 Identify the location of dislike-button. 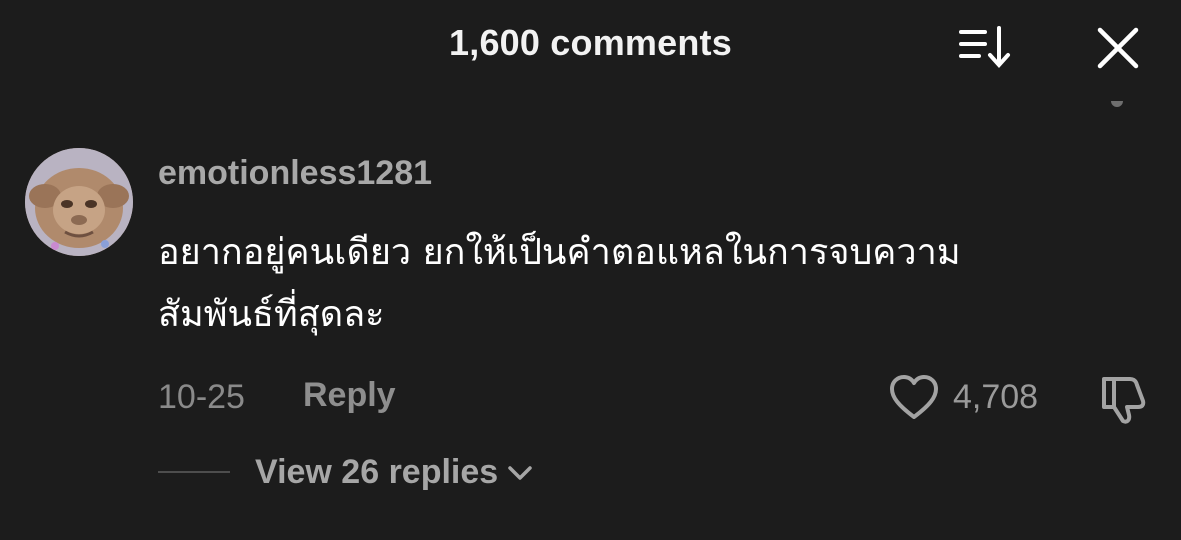
(1123, 399).